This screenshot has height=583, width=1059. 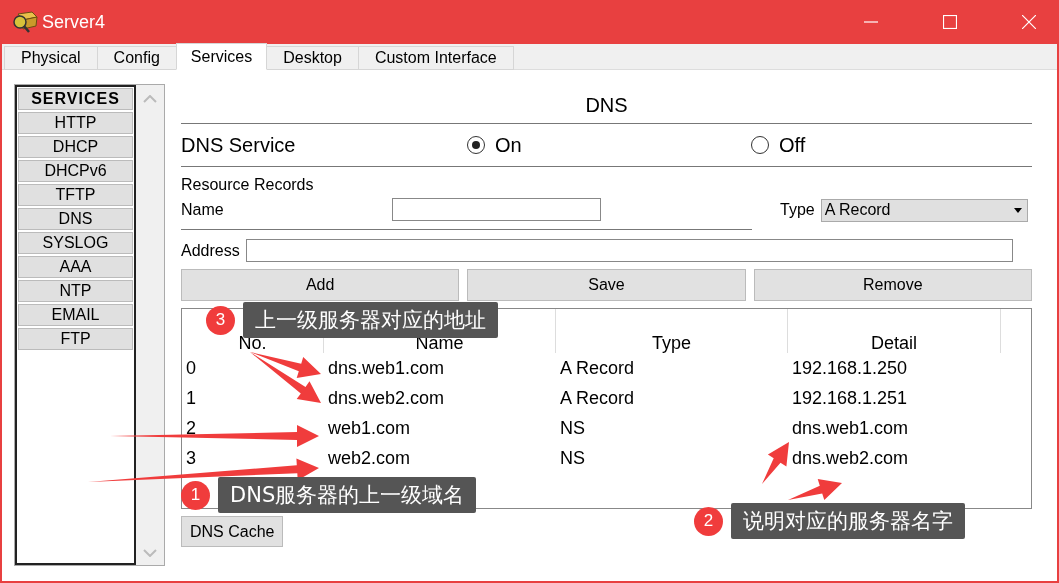 I want to click on maximize-icon, so click(x=950, y=22).